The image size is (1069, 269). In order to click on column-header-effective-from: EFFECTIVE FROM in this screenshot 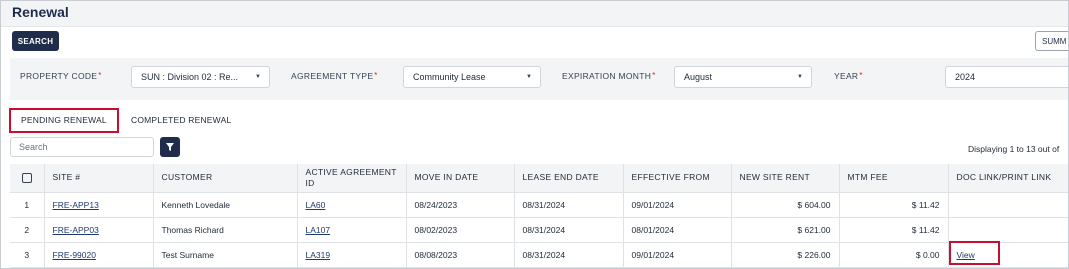, I will do `click(677, 178)`.